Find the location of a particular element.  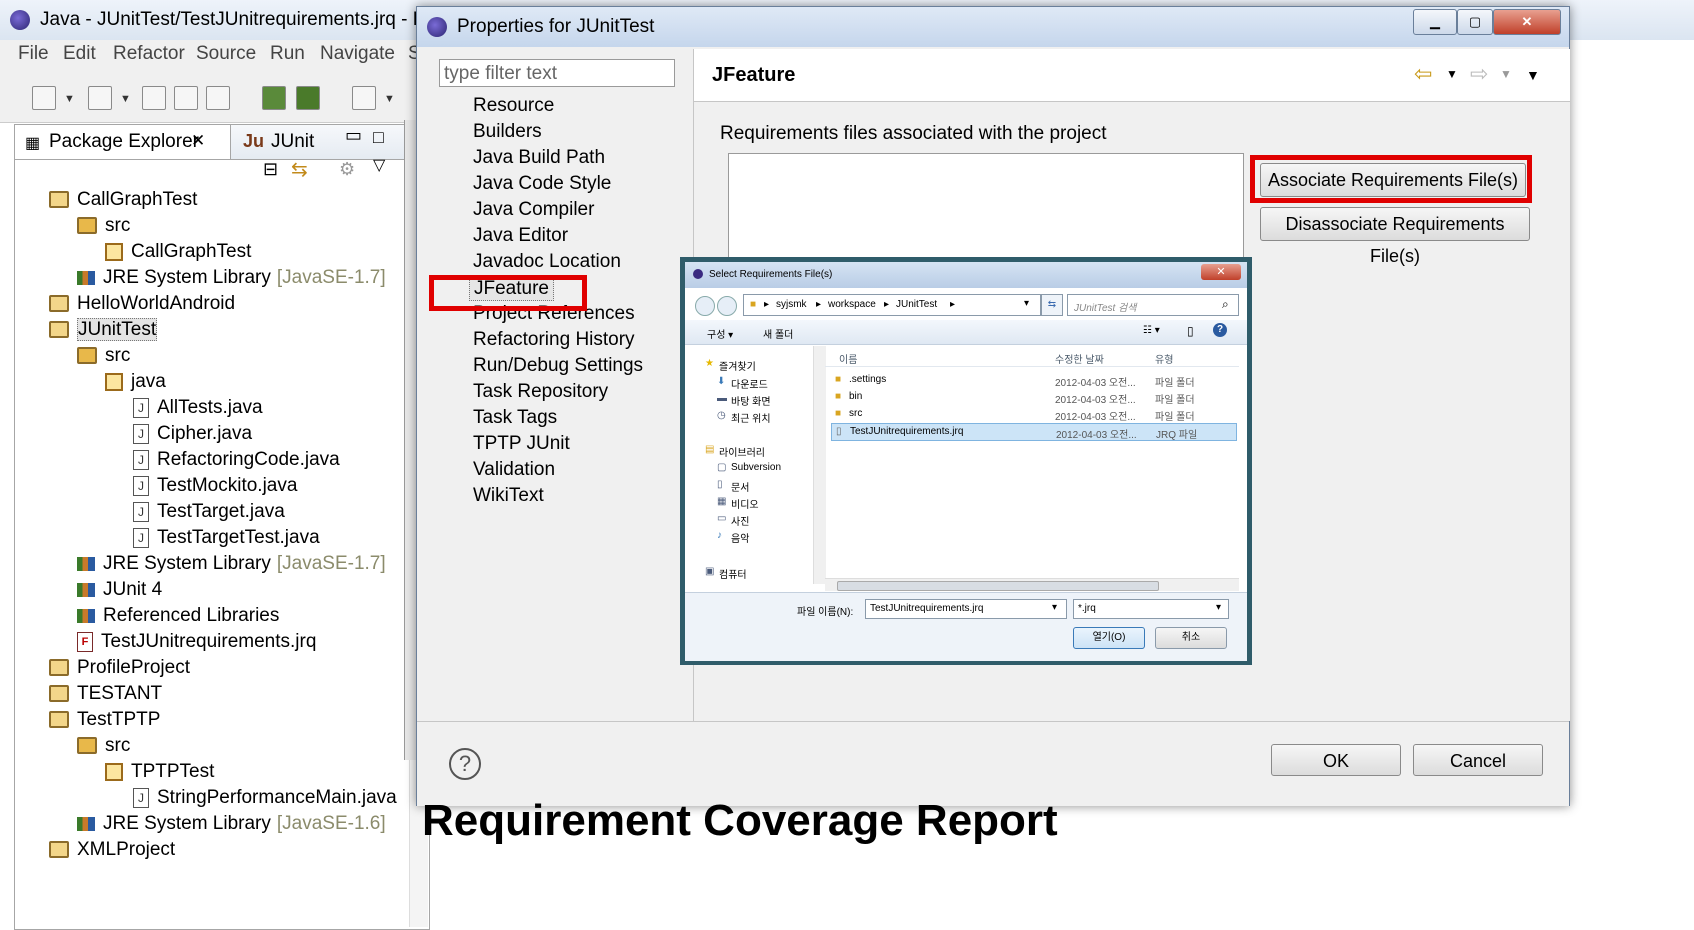

ok-button: OK is located at coordinates (1336, 760).